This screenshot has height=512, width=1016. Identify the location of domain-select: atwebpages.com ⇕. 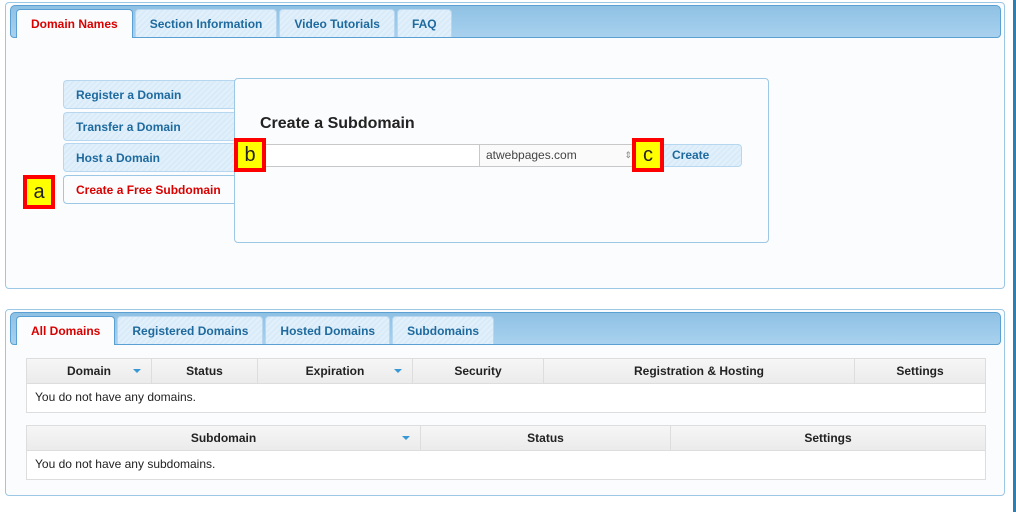
(557, 155).